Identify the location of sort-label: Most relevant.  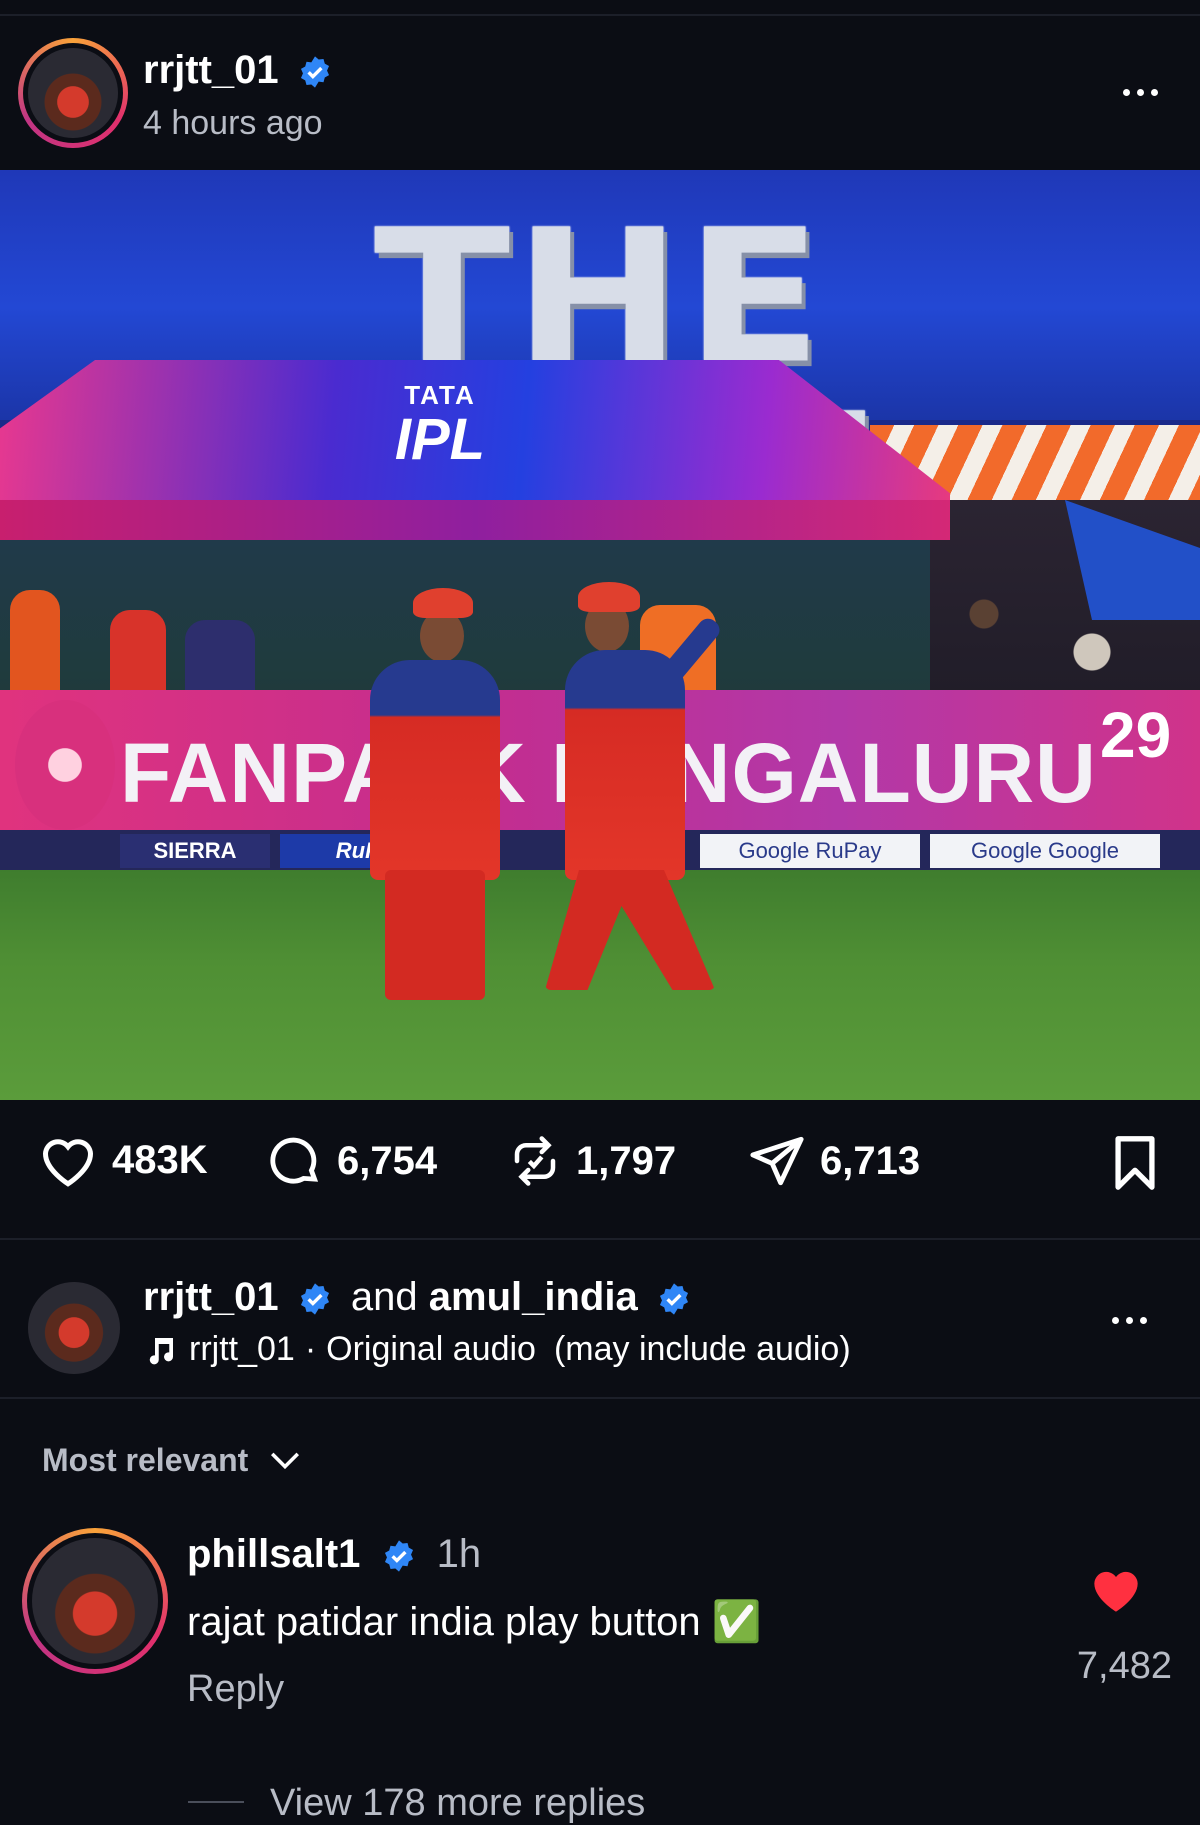
(145, 1460).